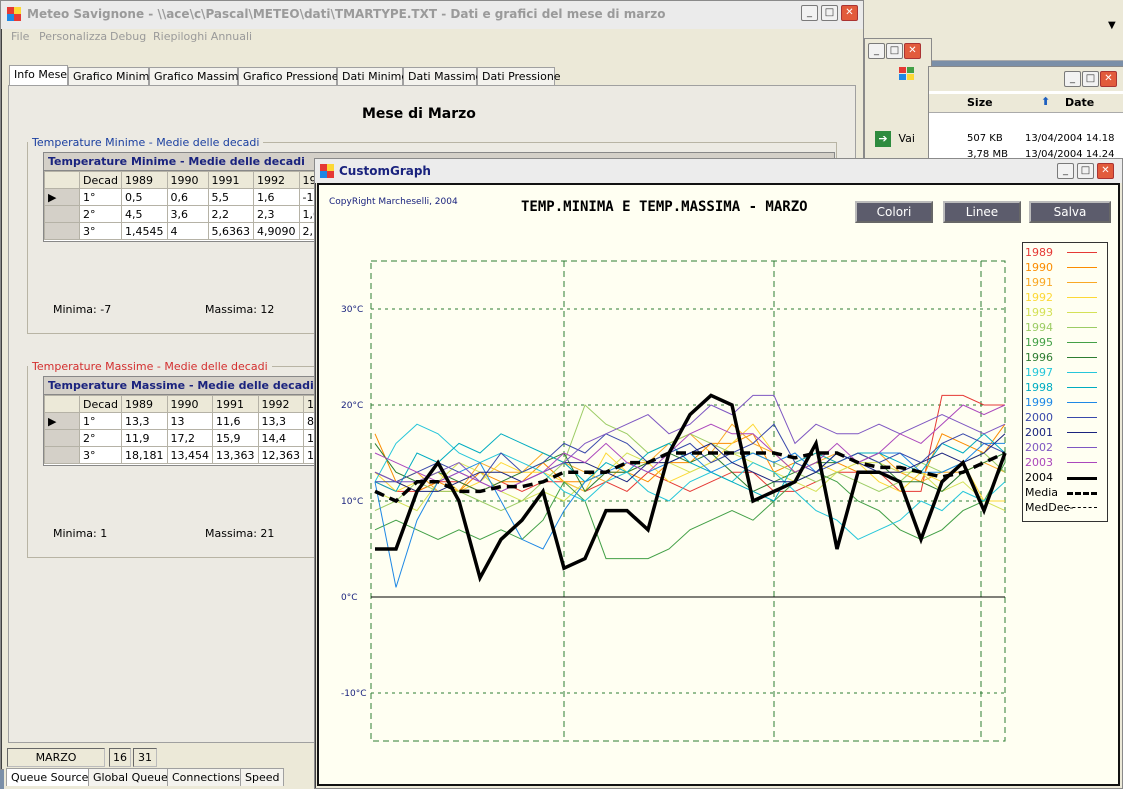 This screenshot has width=1123, height=789. What do you see at coordinates (1112, 25) in the screenshot?
I see `desktop-dropdown-arrow: ▼` at bounding box center [1112, 25].